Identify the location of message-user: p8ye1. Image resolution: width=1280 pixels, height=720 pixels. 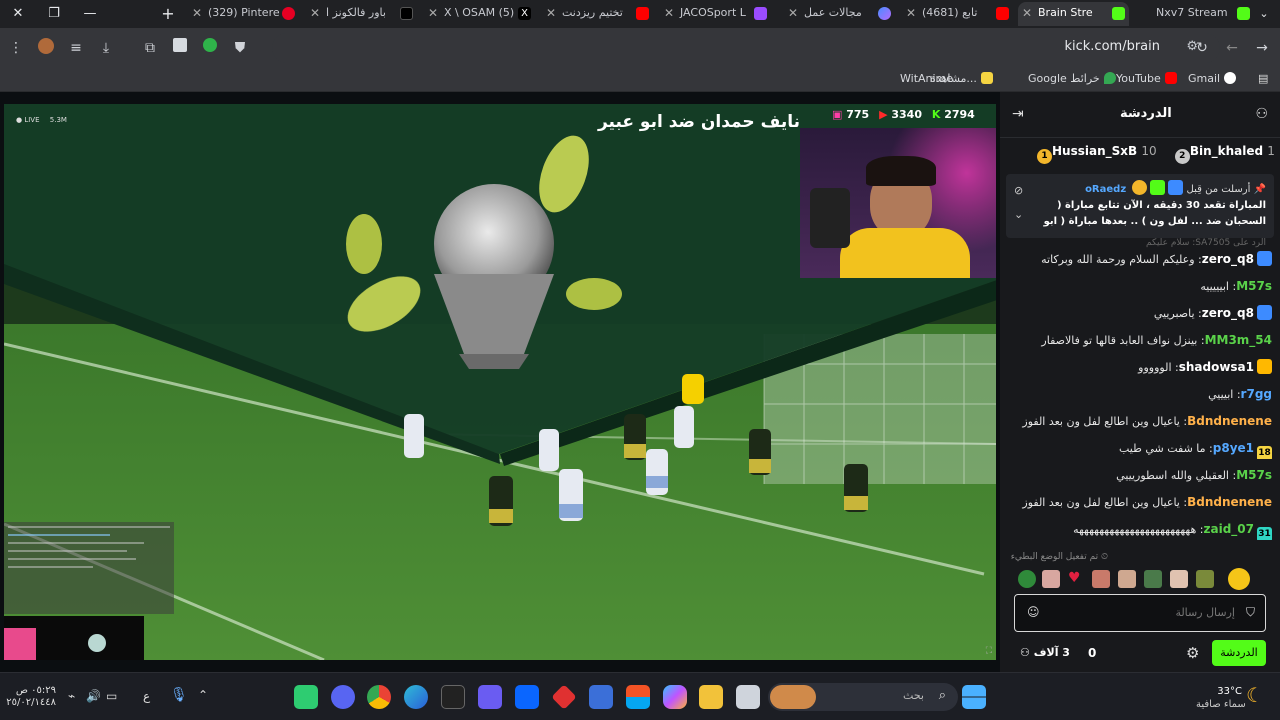
(1233, 448).